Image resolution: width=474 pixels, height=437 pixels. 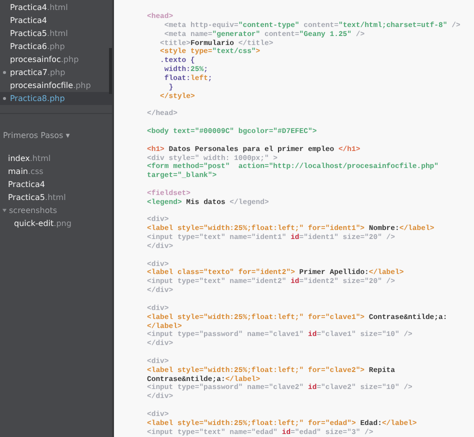 I want to click on file-item: Practica4.html, so click(x=56, y=7).